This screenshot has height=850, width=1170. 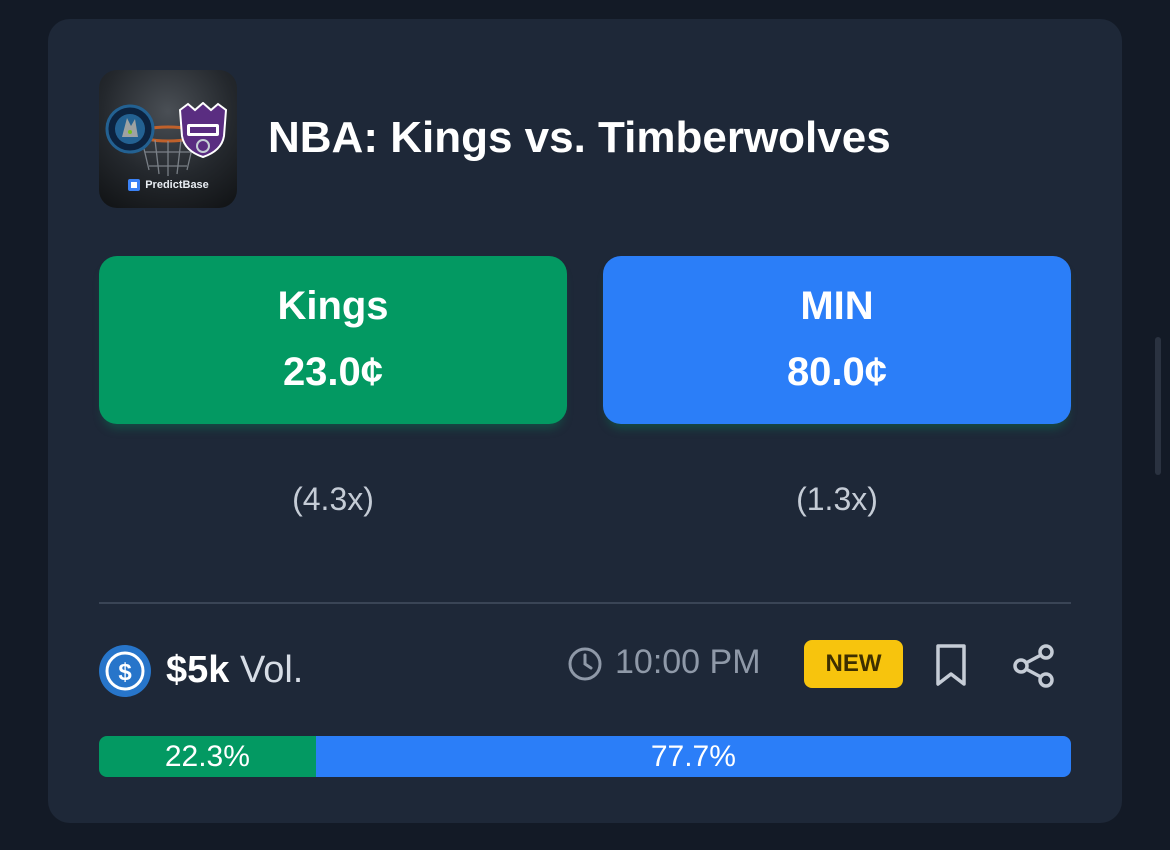 I want to click on clock-icon, so click(x=585, y=664).